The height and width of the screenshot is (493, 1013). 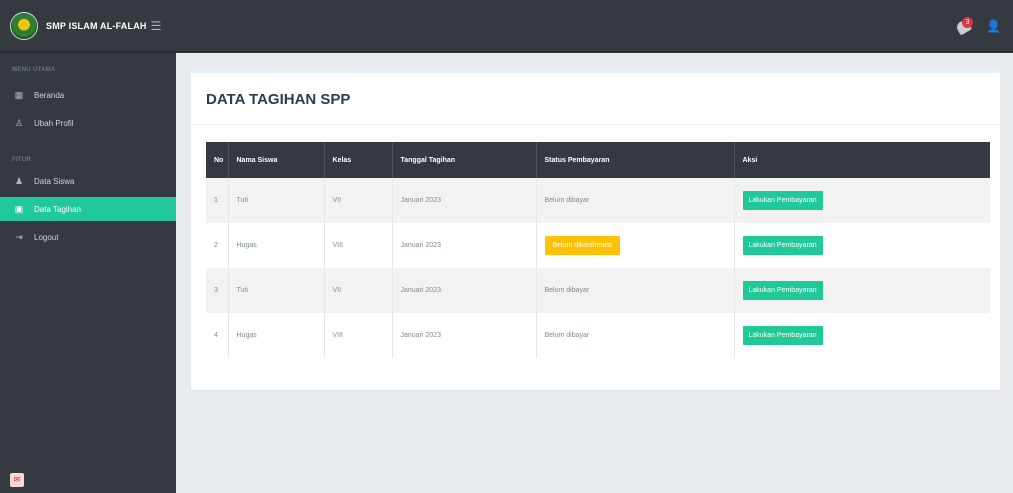 What do you see at coordinates (19, 122) in the screenshot?
I see `user-icon: ♙` at bounding box center [19, 122].